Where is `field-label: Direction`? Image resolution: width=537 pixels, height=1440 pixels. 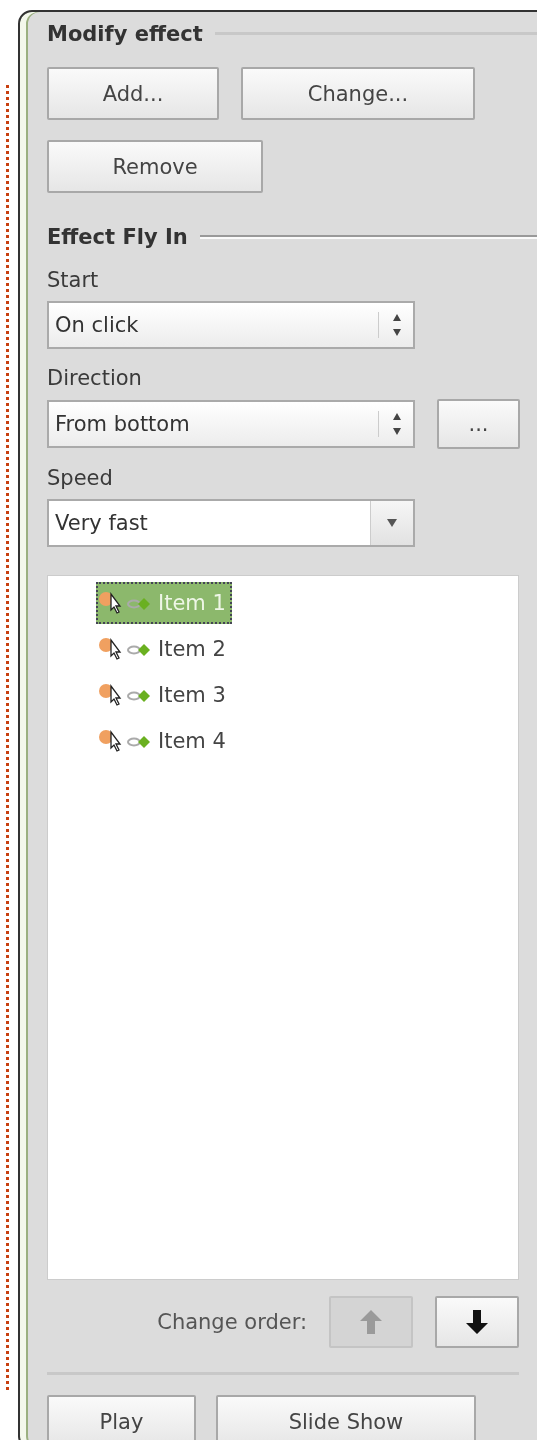
field-label: Direction is located at coordinates (95, 378).